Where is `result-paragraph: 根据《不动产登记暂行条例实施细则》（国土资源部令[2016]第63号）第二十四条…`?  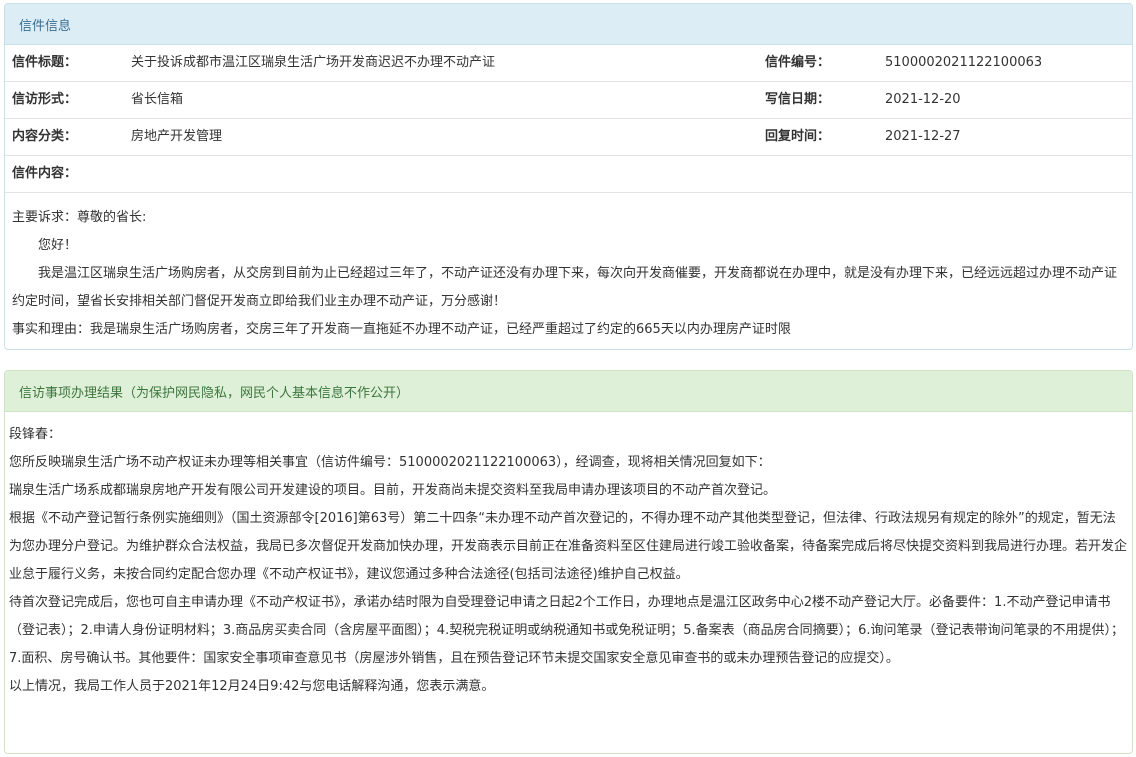 result-paragraph: 根据《不动产登记暂行条例实施细则》（国土资源部令[2016]第63号）第二十四条… is located at coordinates (568, 546).